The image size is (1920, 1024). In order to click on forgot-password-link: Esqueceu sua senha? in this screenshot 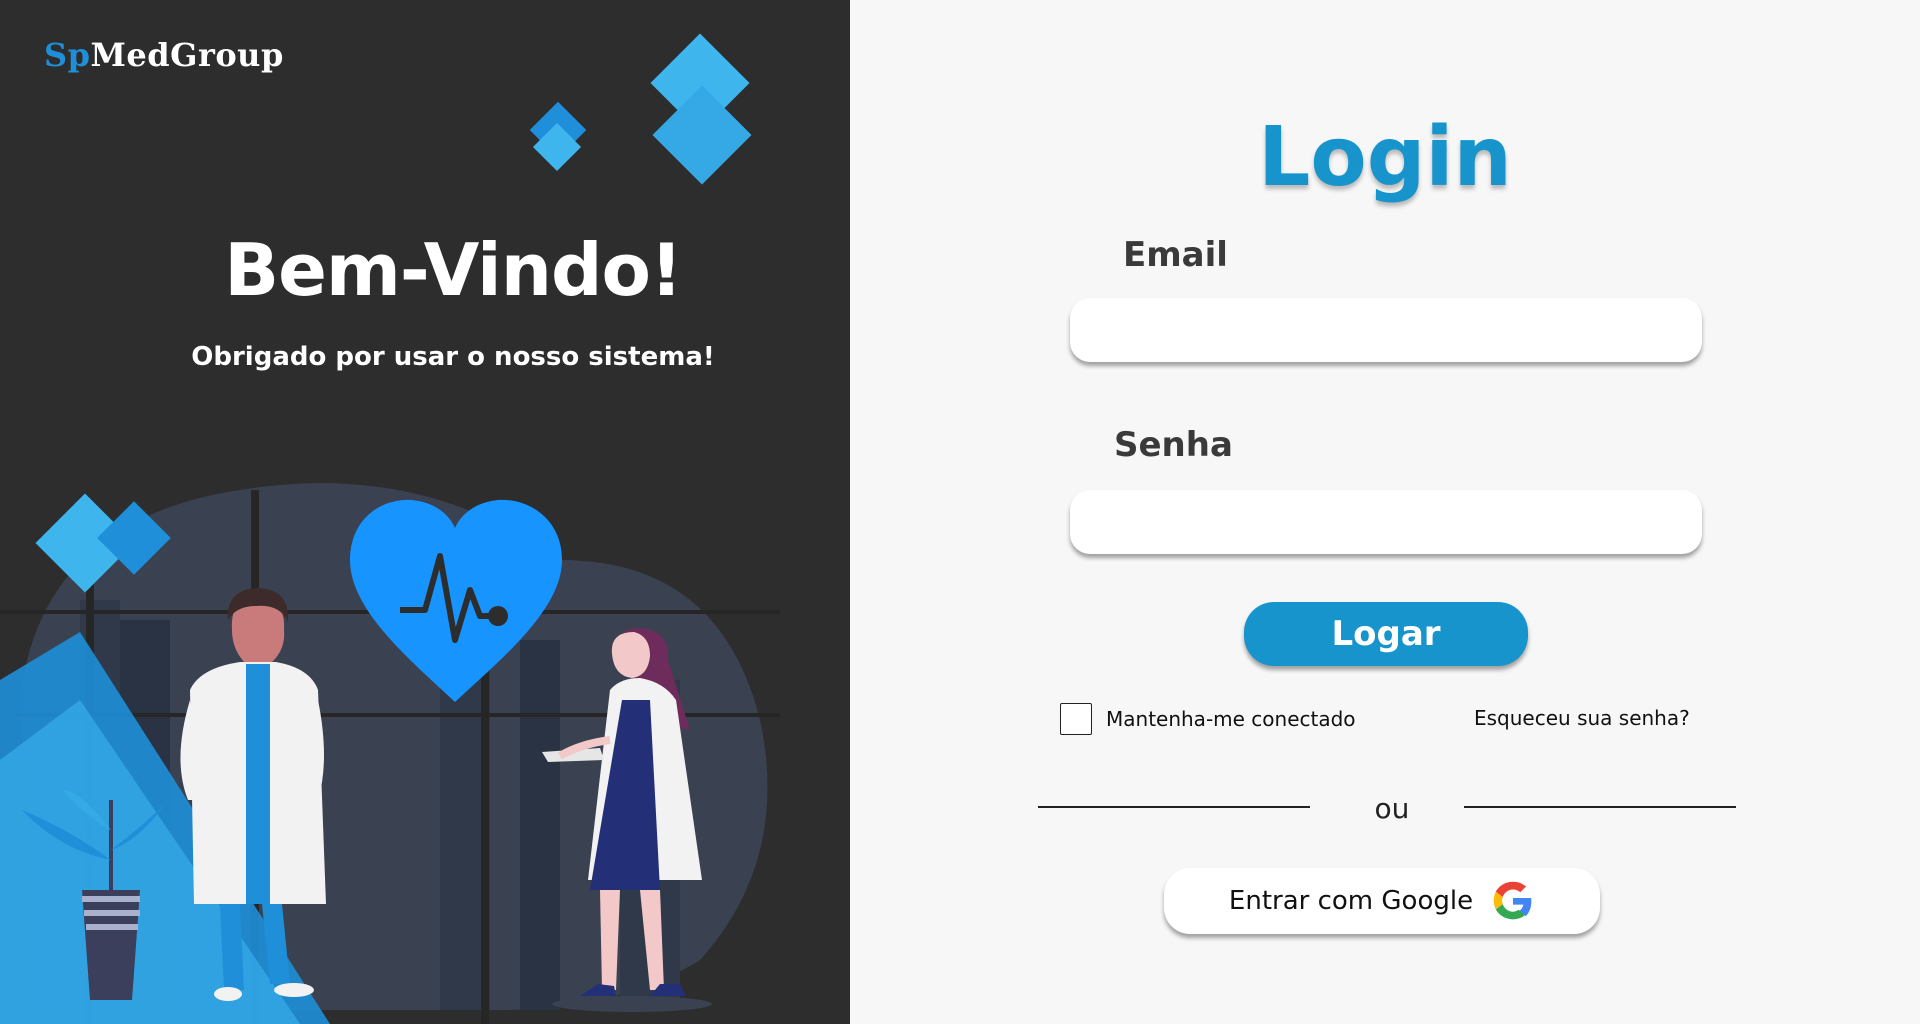, I will do `click(1582, 718)`.